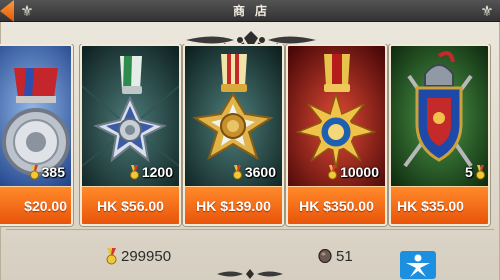 The height and width of the screenshot is (280, 500). Describe the element at coordinates (469, 172) in the screenshot. I see `medal-count-value: 5` at that location.